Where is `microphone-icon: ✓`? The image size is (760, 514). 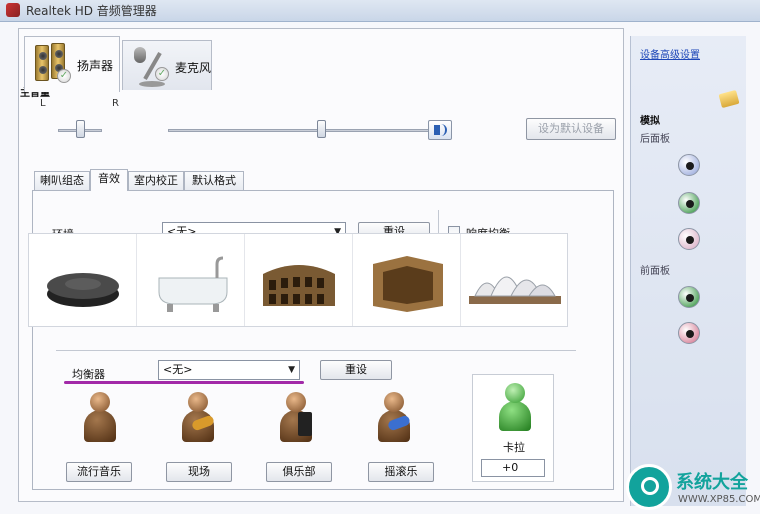
microphone-icon: ✓ is located at coordinates (151, 67).